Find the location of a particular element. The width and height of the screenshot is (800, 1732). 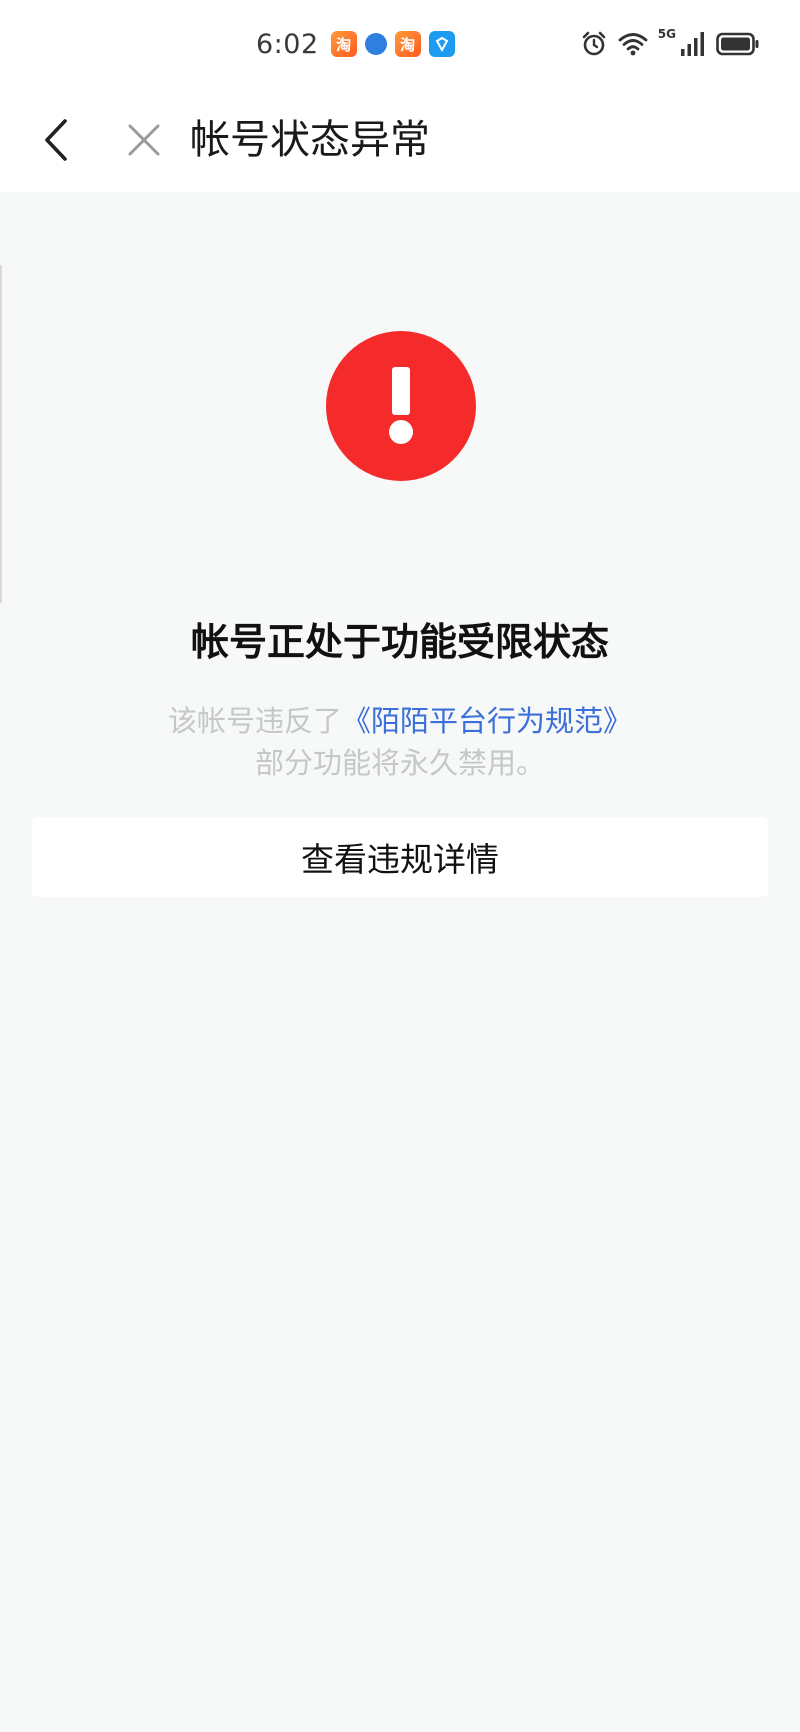

warning-exclamation-icon is located at coordinates (401, 406).